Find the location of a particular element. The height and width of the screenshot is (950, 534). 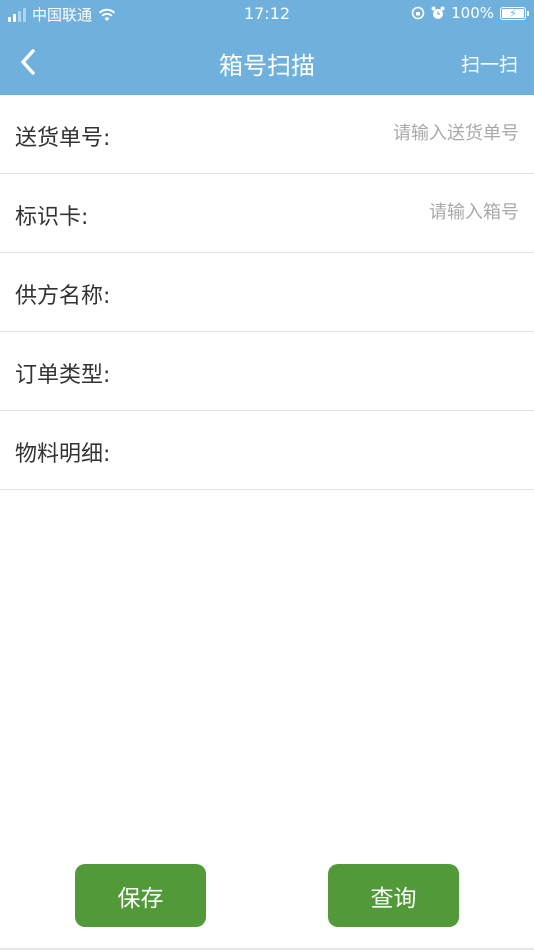

rotation-lock-icon is located at coordinates (418, 13).